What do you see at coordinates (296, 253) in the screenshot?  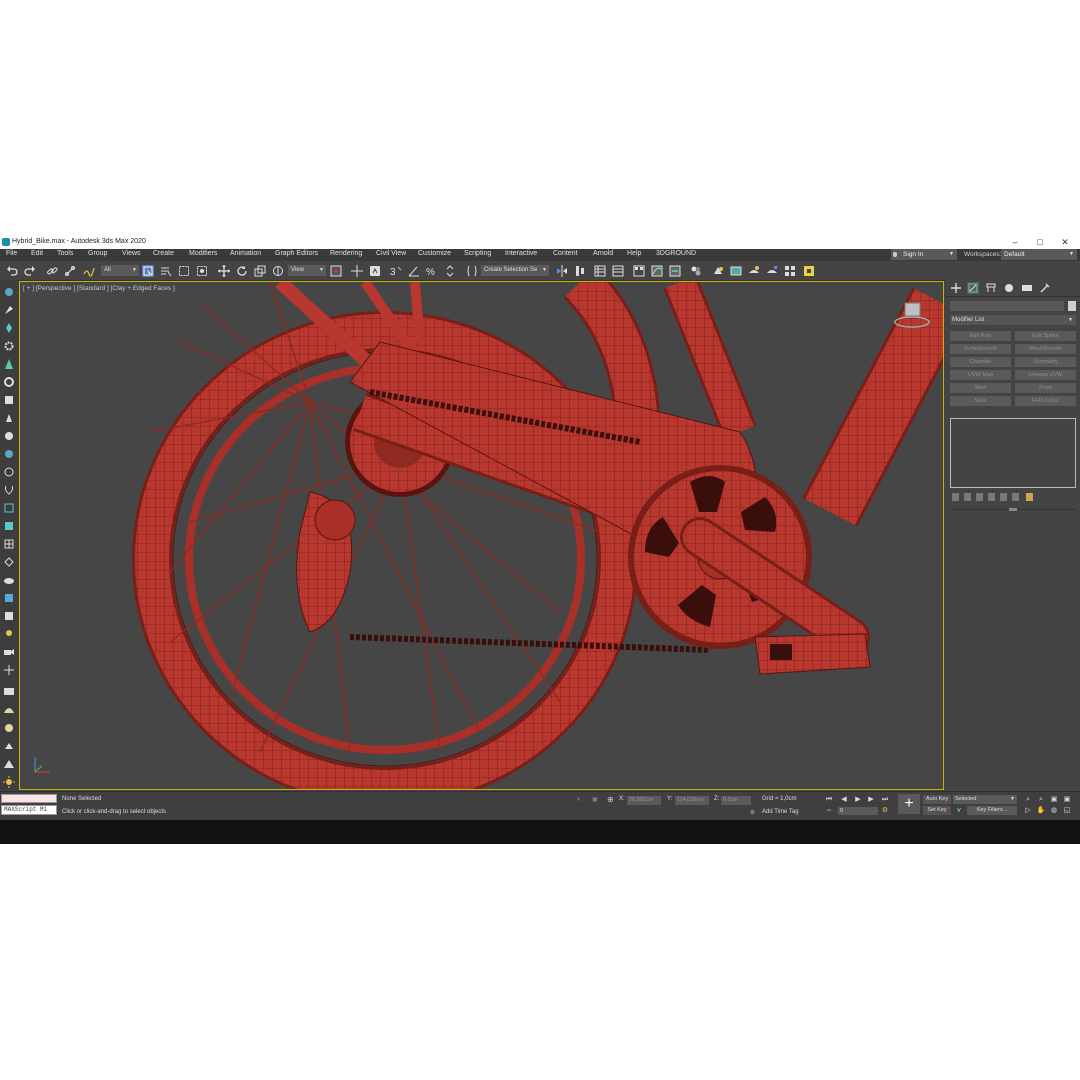 I see `menu-graph-editors: Graph Editors` at bounding box center [296, 253].